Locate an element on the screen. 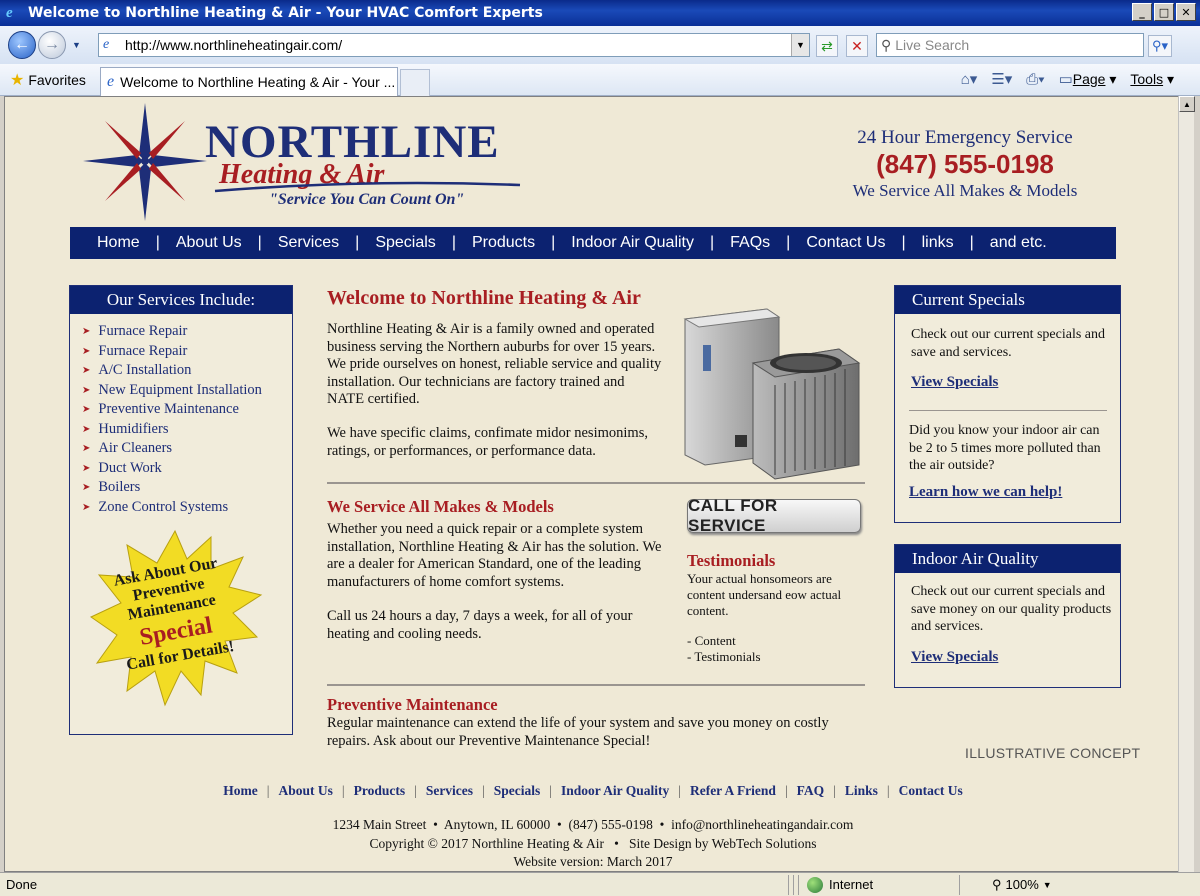 This screenshot has height=896, width=1200. makes-models: We Service All Makes & Models is located at coordinates (965, 190).